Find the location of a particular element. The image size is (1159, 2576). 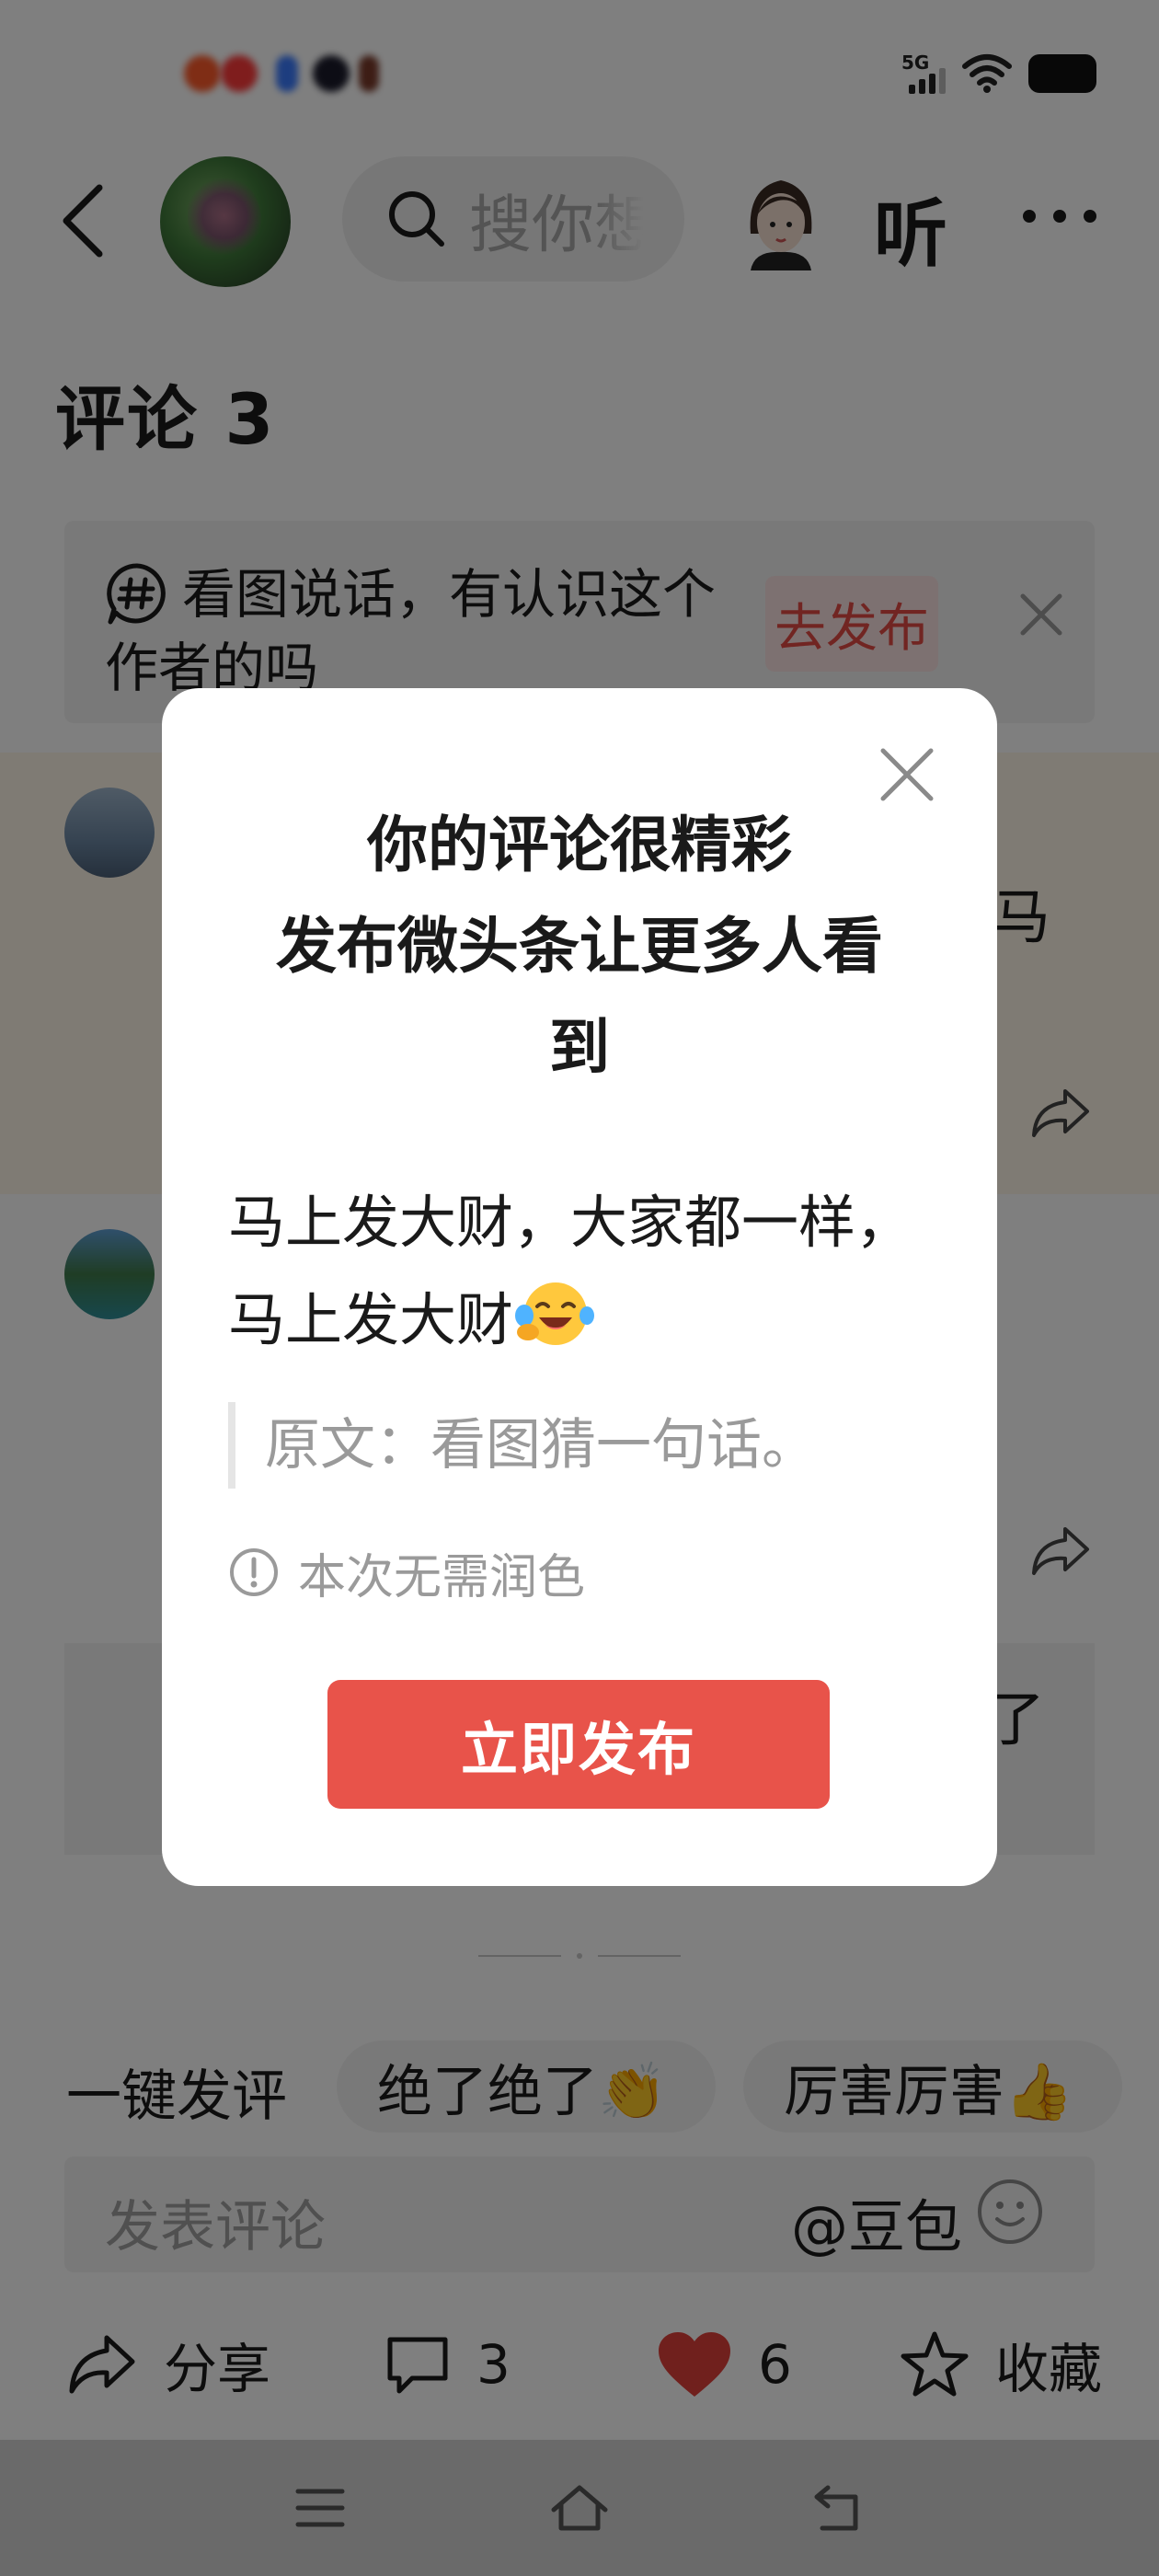

dialog-title: 你的评论很精彩 发布微头条让更多人看 到 is located at coordinates (579, 947).